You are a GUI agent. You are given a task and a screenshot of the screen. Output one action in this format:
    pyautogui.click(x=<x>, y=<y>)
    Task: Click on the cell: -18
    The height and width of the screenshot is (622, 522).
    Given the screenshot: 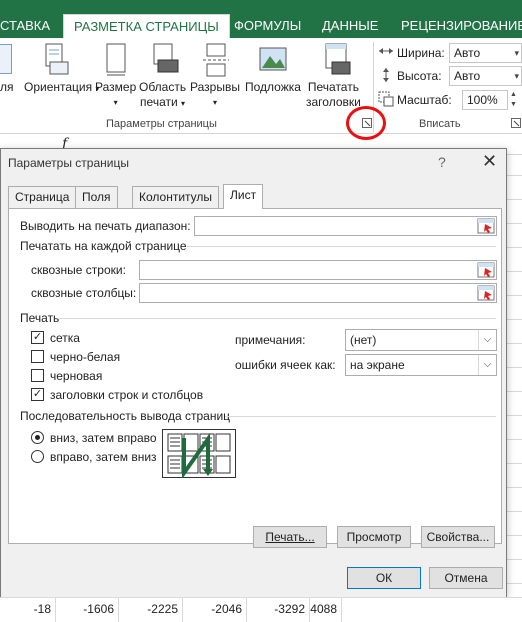 What is the action you would take?
    pyautogui.click(x=28, y=610)
    